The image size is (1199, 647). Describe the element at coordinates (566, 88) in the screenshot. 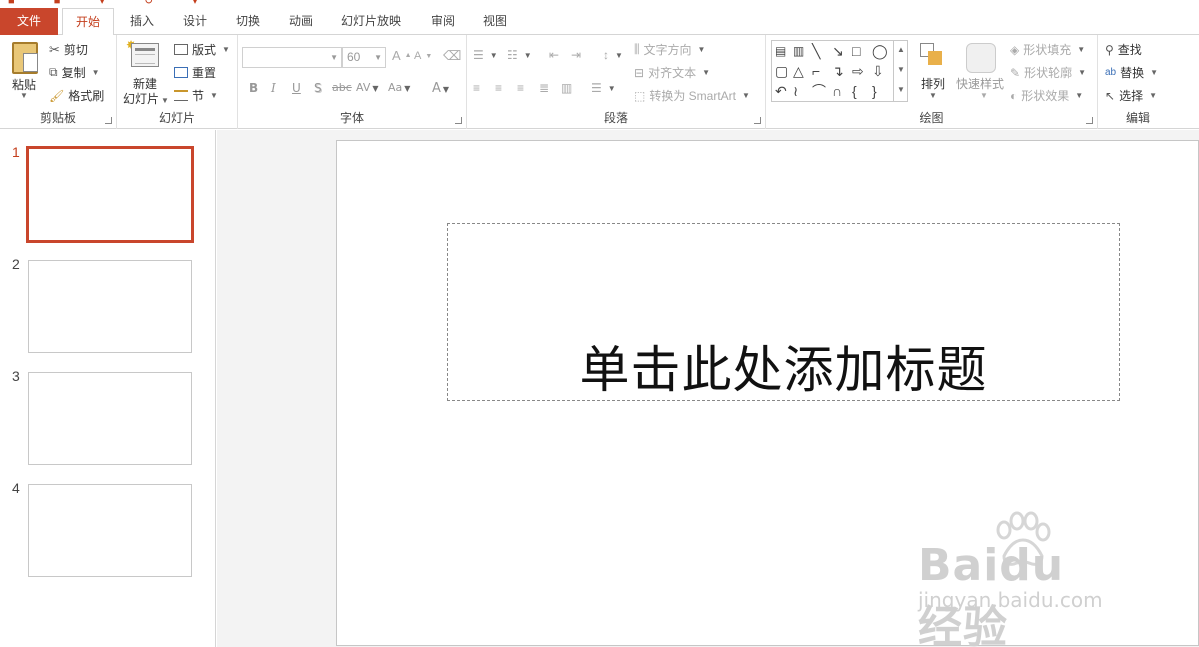

I see `distributed-button: ▥` at that location.